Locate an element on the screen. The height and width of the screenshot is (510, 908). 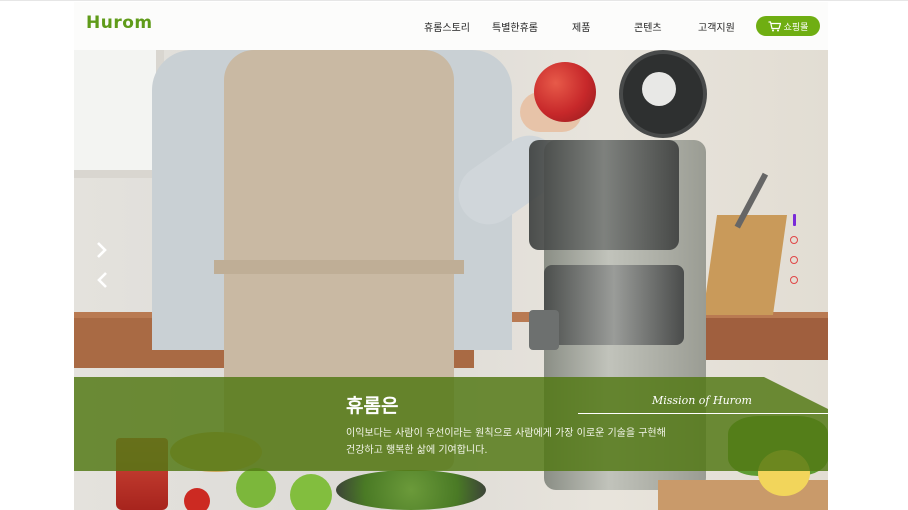
chevron-right-icon is located at coordinates (102, 250).